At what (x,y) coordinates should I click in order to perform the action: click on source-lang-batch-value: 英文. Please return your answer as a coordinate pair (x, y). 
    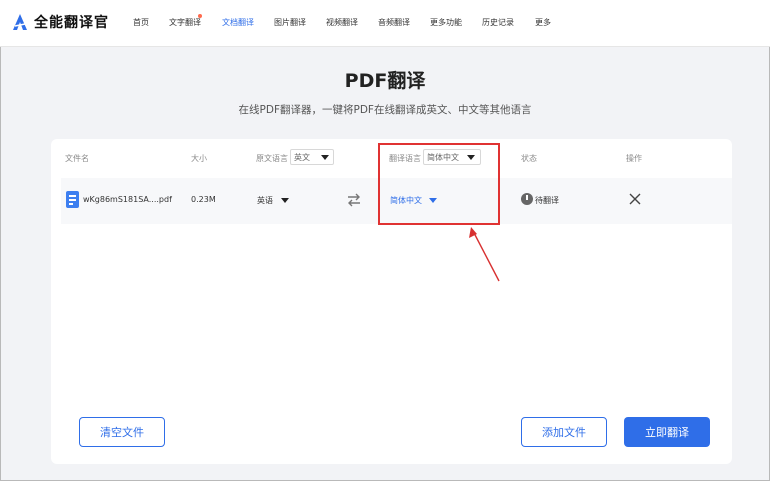
    Looking at the image, I should click on (302, 157).